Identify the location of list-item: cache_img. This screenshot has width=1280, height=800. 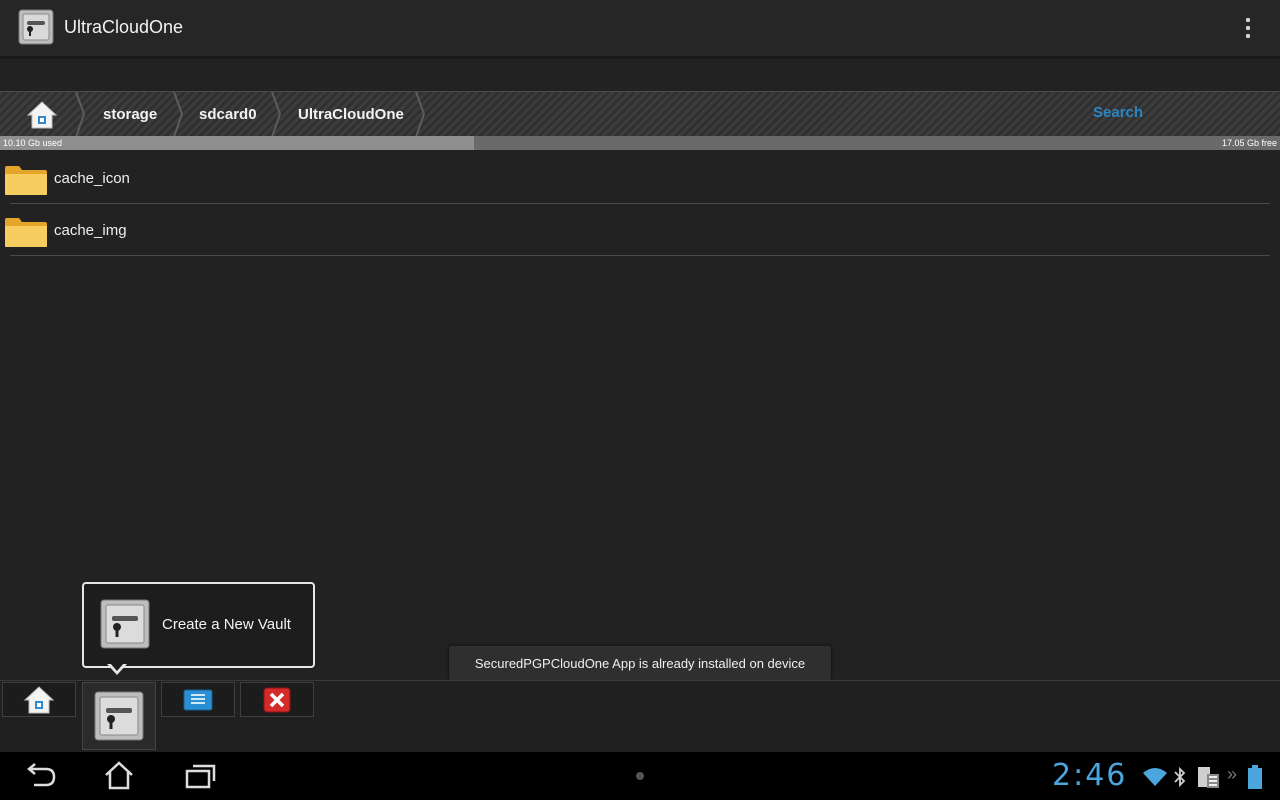
(640, 230).